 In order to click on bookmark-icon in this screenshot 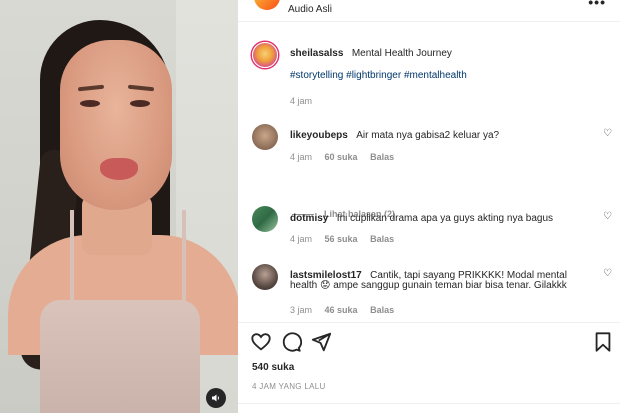, I will do `click(603, 342)`.